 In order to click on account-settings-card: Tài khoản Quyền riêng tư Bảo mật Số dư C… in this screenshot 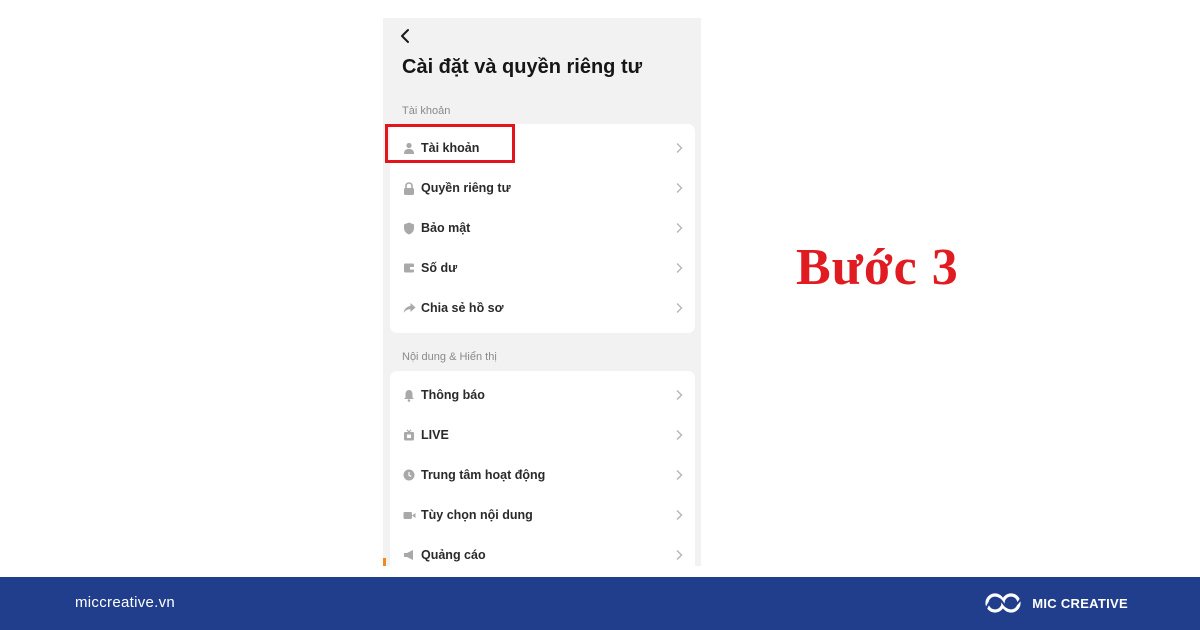, I will do `click(542, 228)`.